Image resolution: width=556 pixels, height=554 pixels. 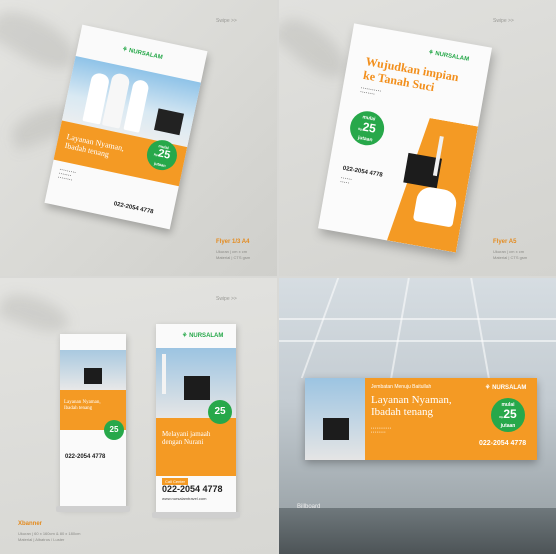 I want to click on website: www.nursalamtravel.com, so click(x=184, y=498).